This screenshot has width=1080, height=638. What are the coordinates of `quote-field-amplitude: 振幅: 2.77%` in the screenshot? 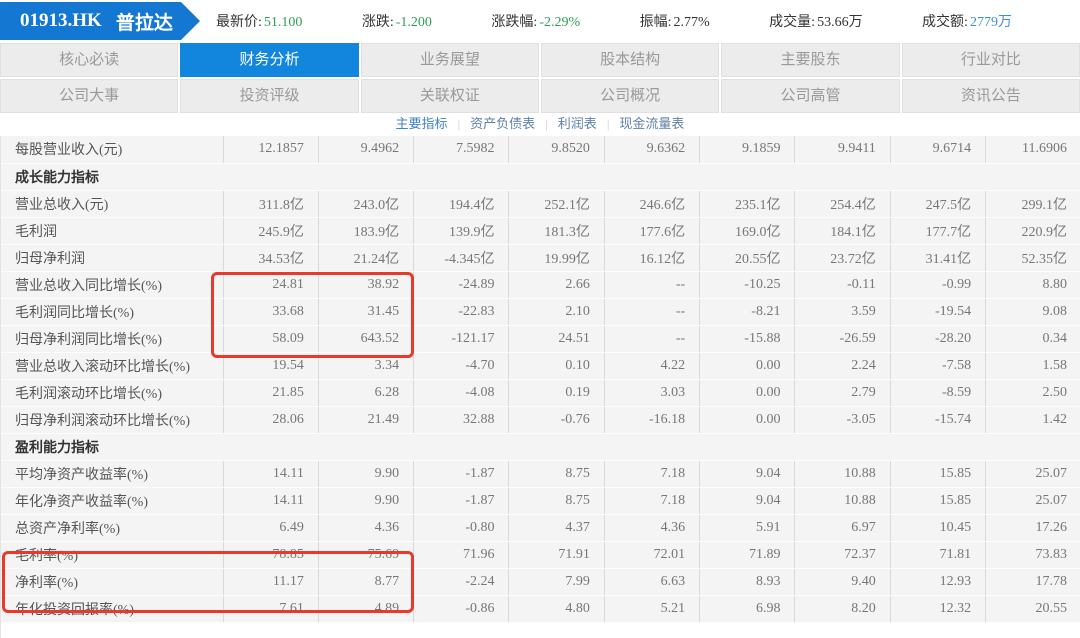 It's located at (675, 21).